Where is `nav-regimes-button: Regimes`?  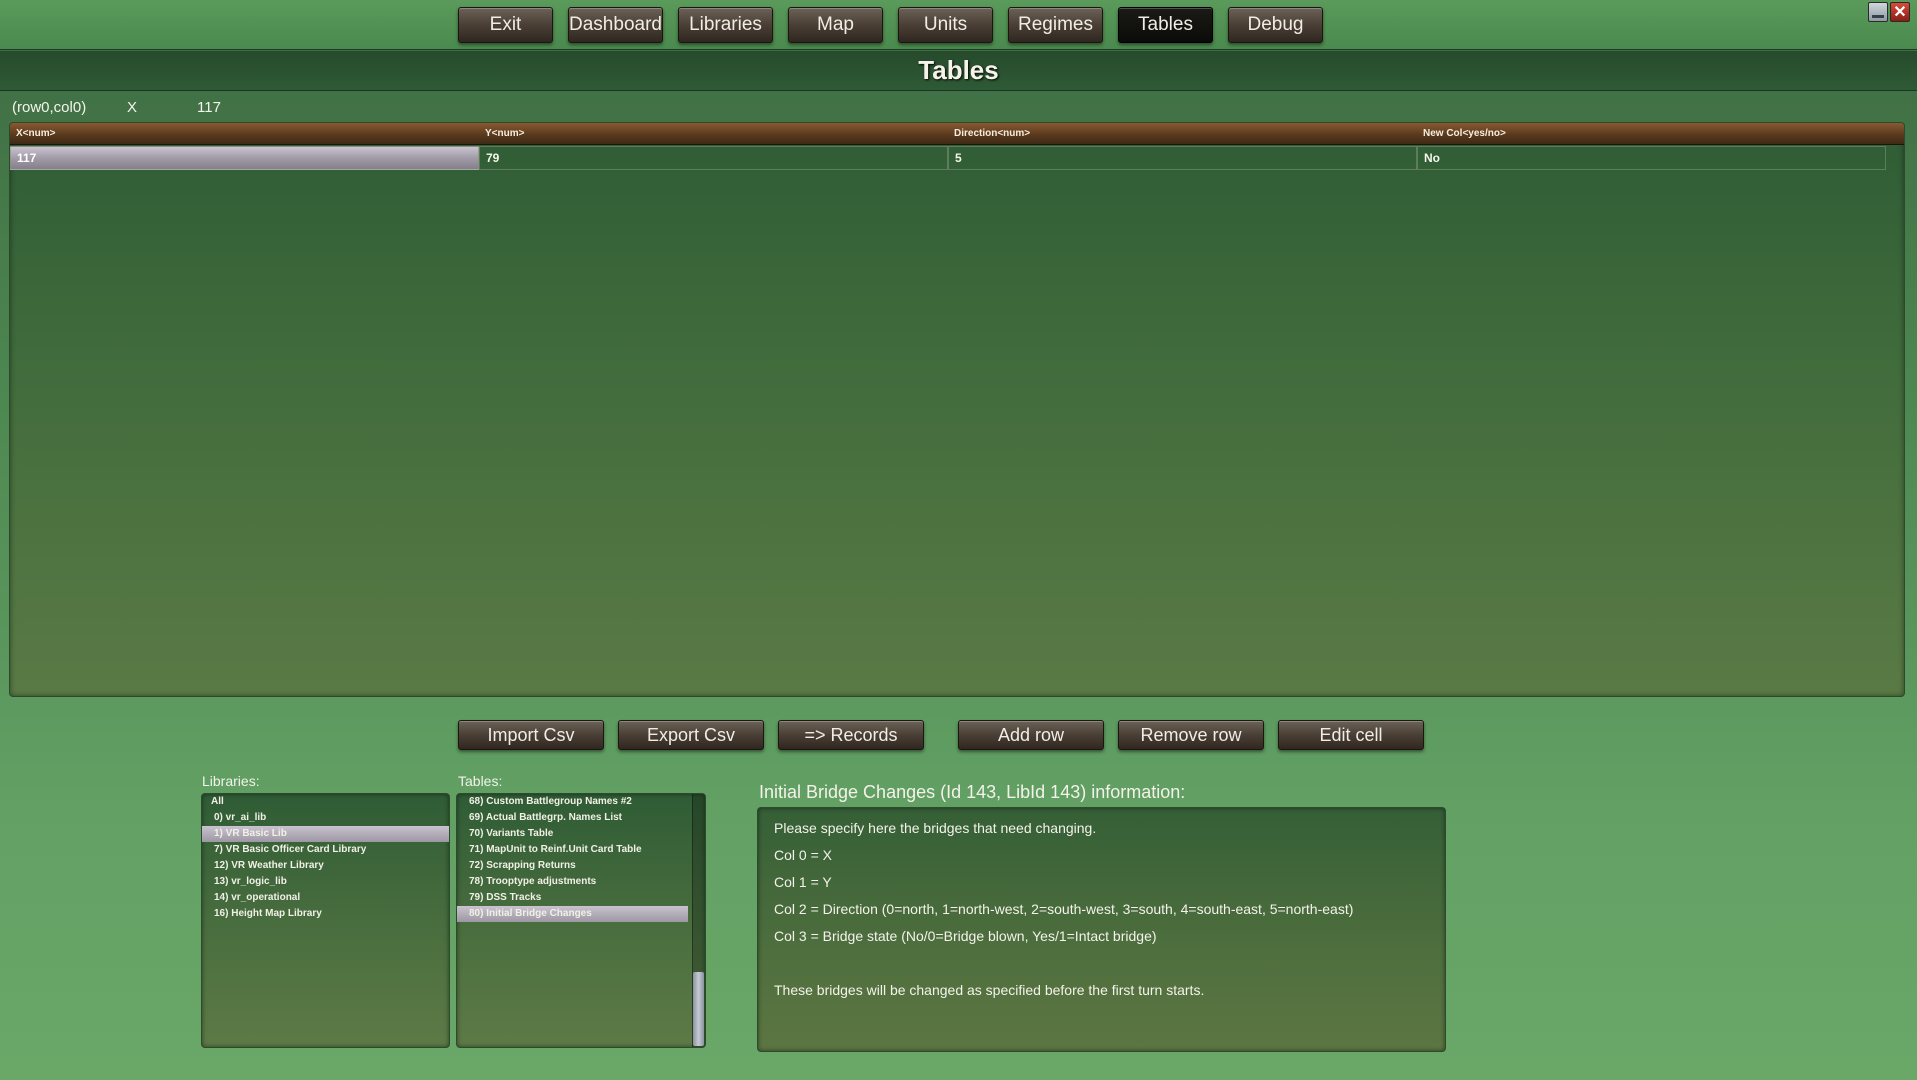 nav-regimes-button: Regimes is located at coordinates (1055, 25).